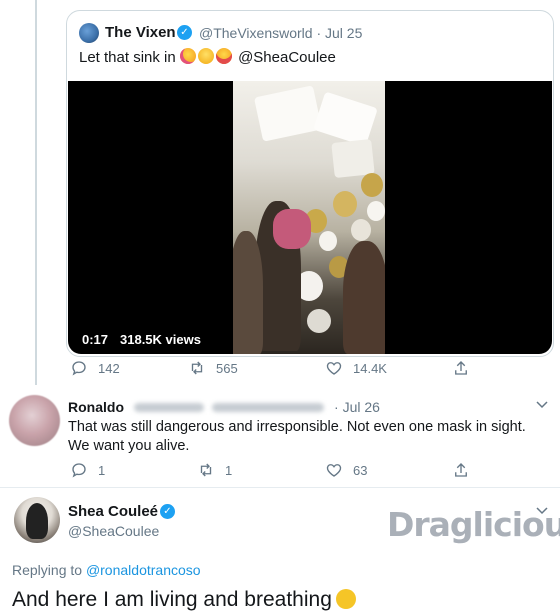 The image size is (560, 612). Describe the element at coordinates (256, 33) in the screenshot. I see `quoted-handle-text: @TheVixensworld` at that location.